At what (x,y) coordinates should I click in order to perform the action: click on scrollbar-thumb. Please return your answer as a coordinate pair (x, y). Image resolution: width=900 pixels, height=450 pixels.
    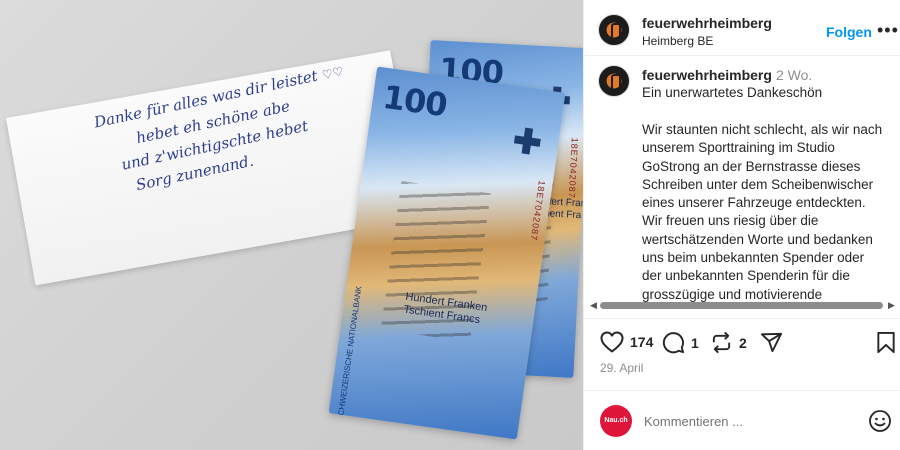
    Looking at the image, I should click on (741, 305).